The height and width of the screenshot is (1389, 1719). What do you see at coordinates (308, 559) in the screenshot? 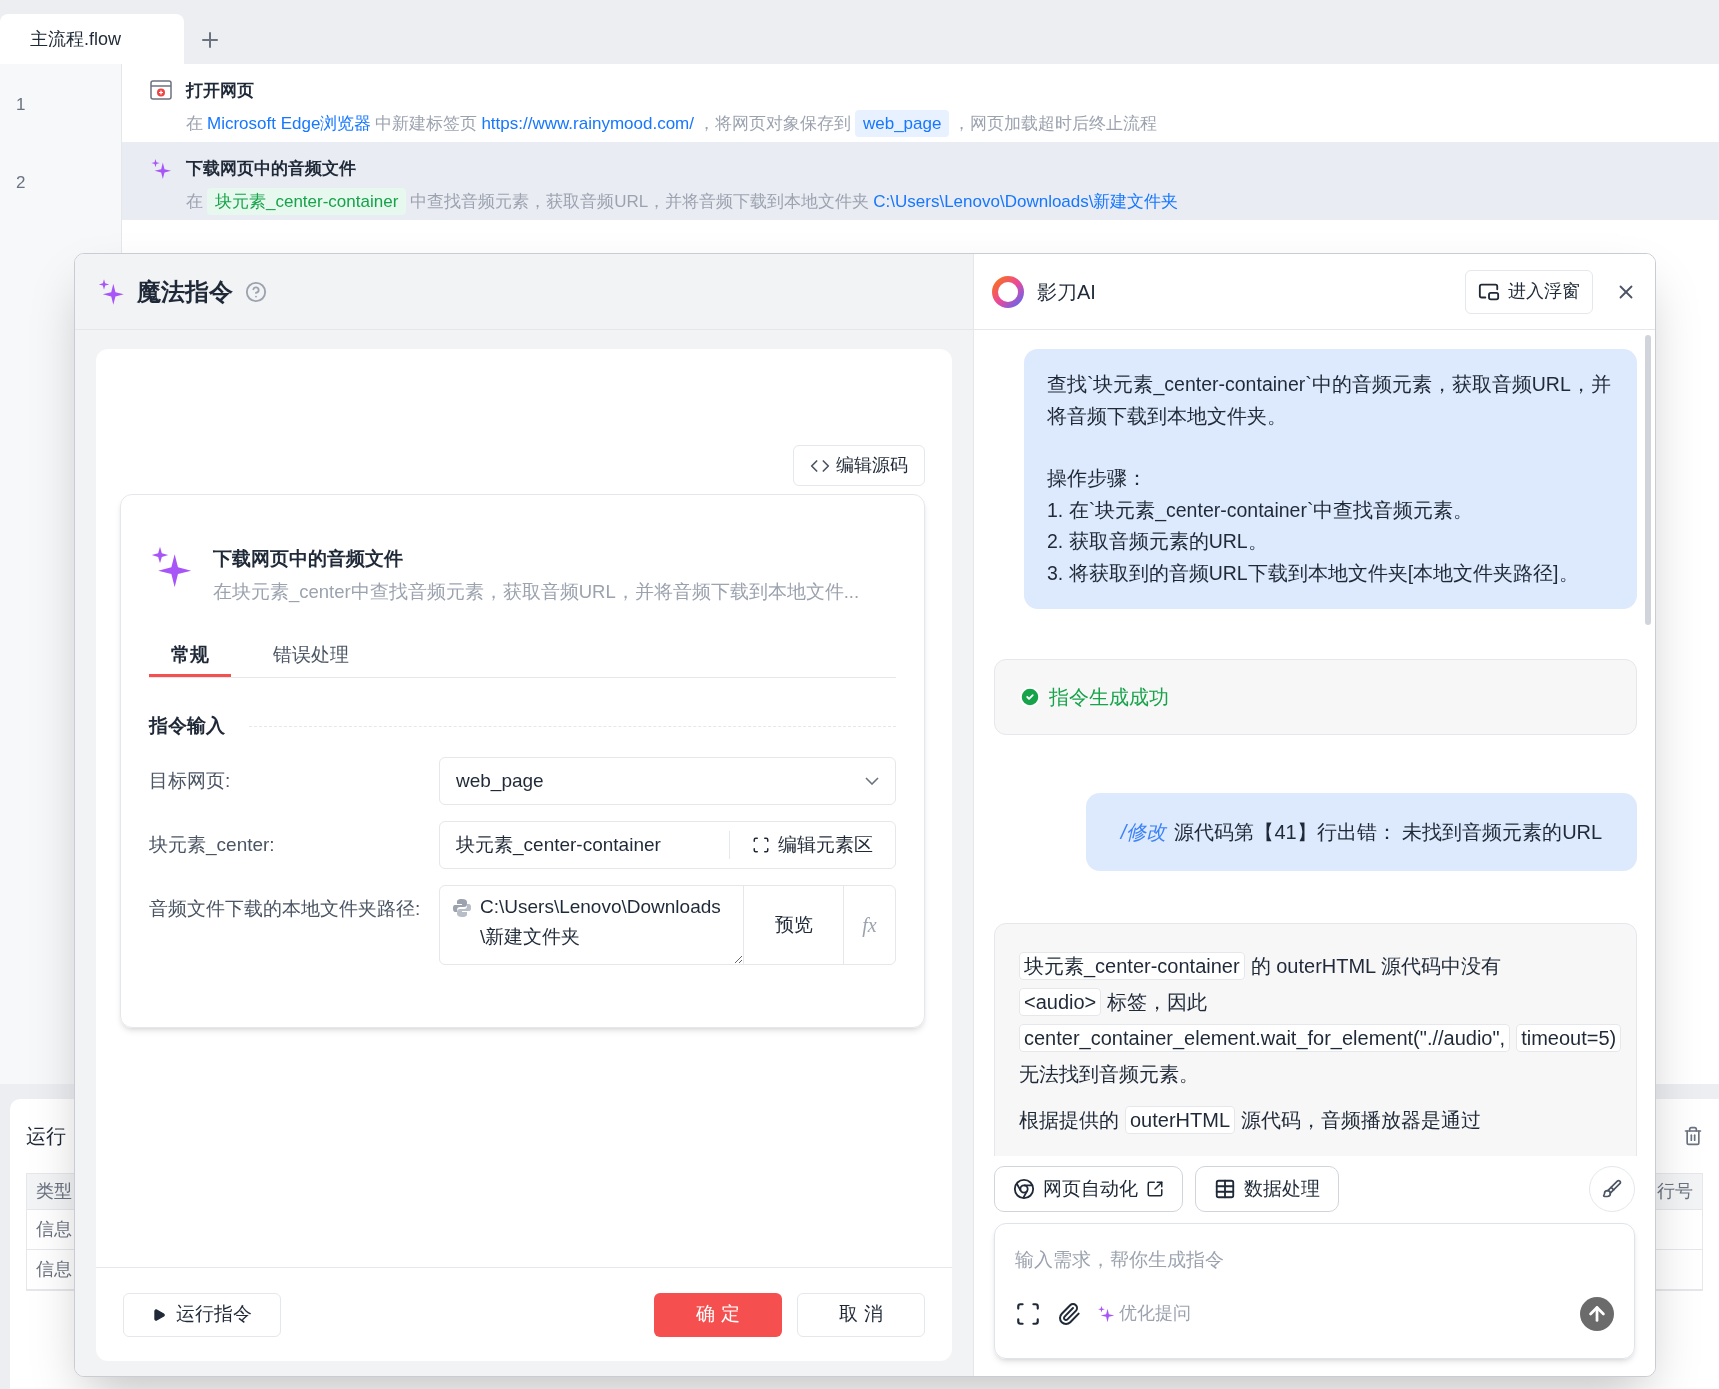
I see `command-title: 下载网页中的音频文件` at bounding box center [308, 559].